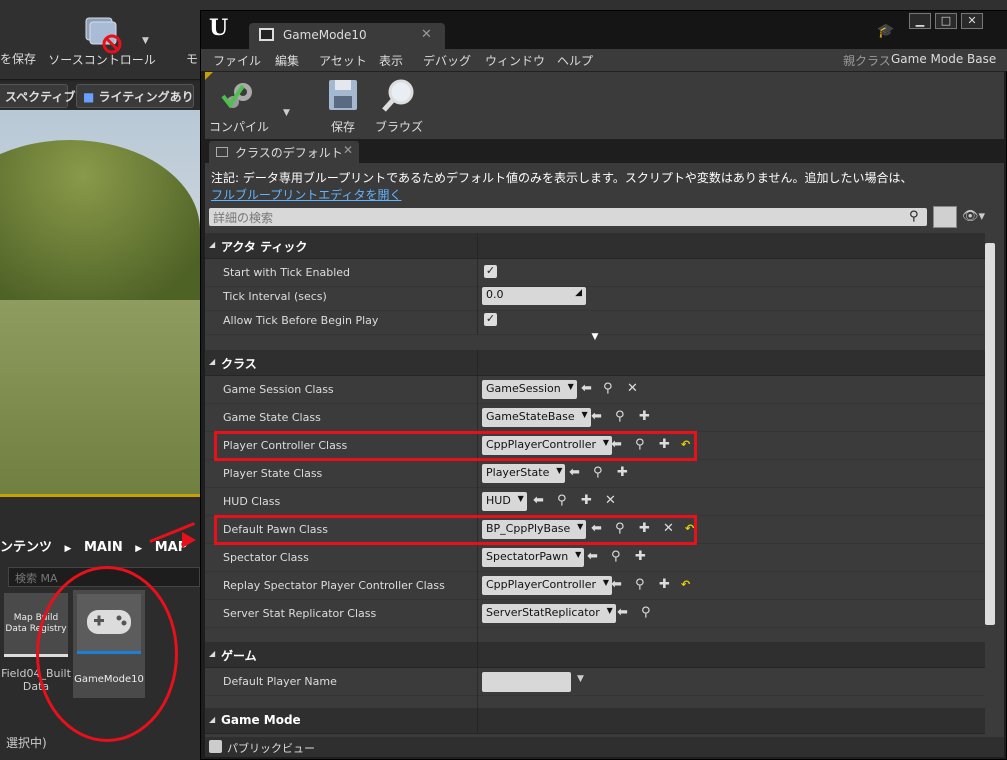 This screenshot has height=760, width=1007. Describe the element at coordinates (238, 127) in the screenshot. I see `compile-label: コンパイル` at that location.